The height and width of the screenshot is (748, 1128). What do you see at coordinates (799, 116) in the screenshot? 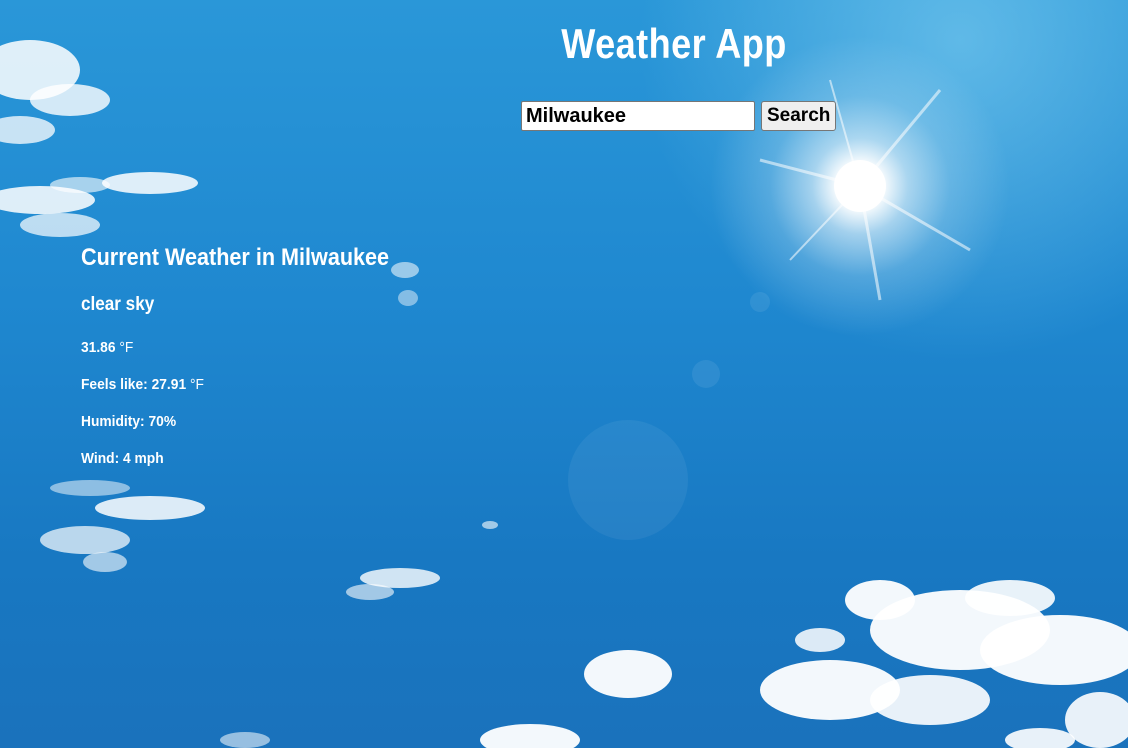
I see `search-button: Search` at bounding box center [799, 116].